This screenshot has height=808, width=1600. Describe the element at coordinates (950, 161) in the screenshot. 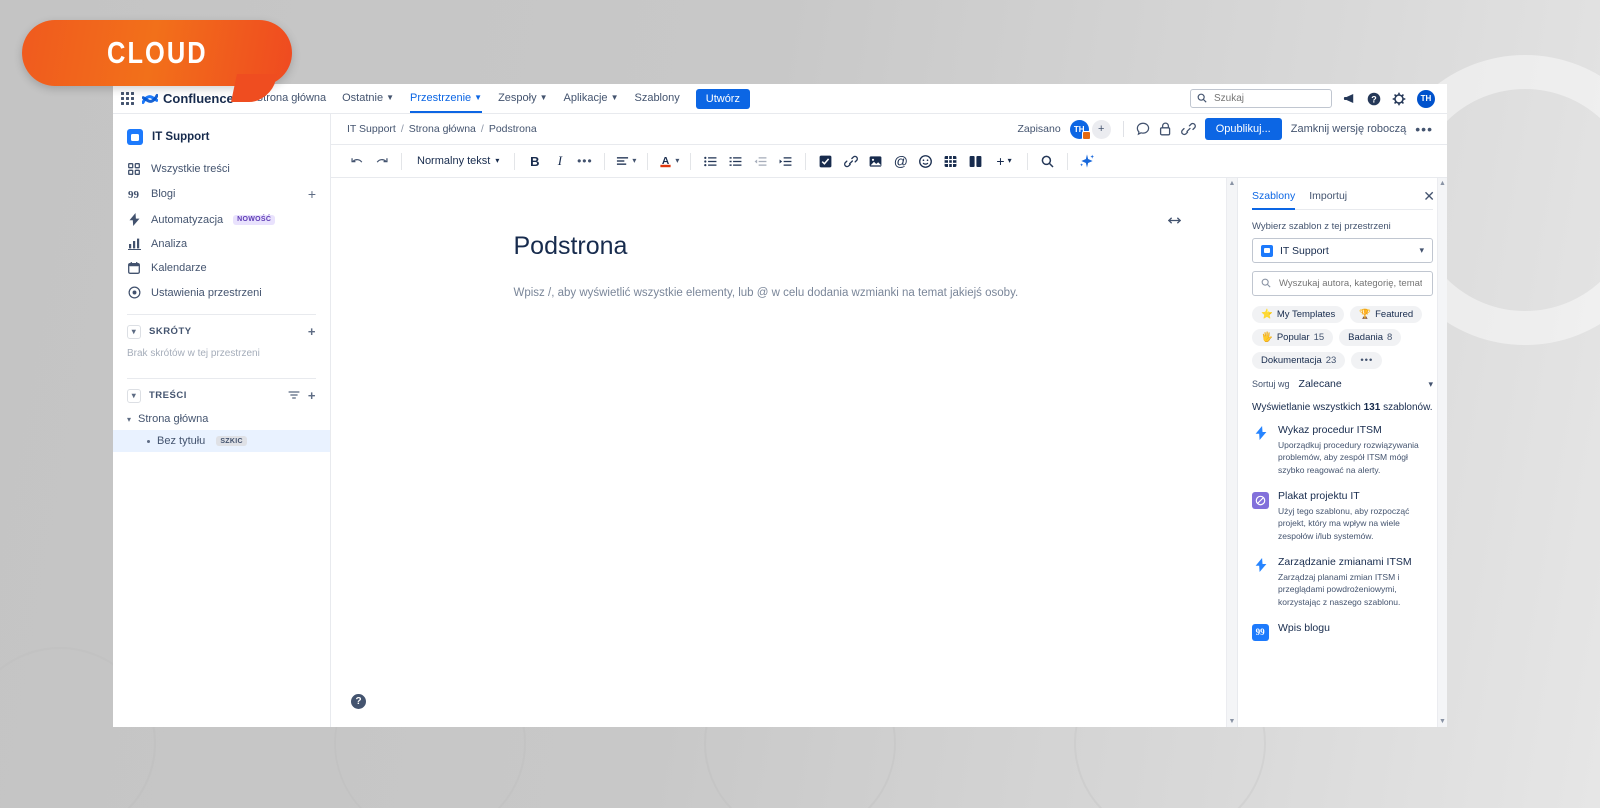

I see `table-icon` at that location.